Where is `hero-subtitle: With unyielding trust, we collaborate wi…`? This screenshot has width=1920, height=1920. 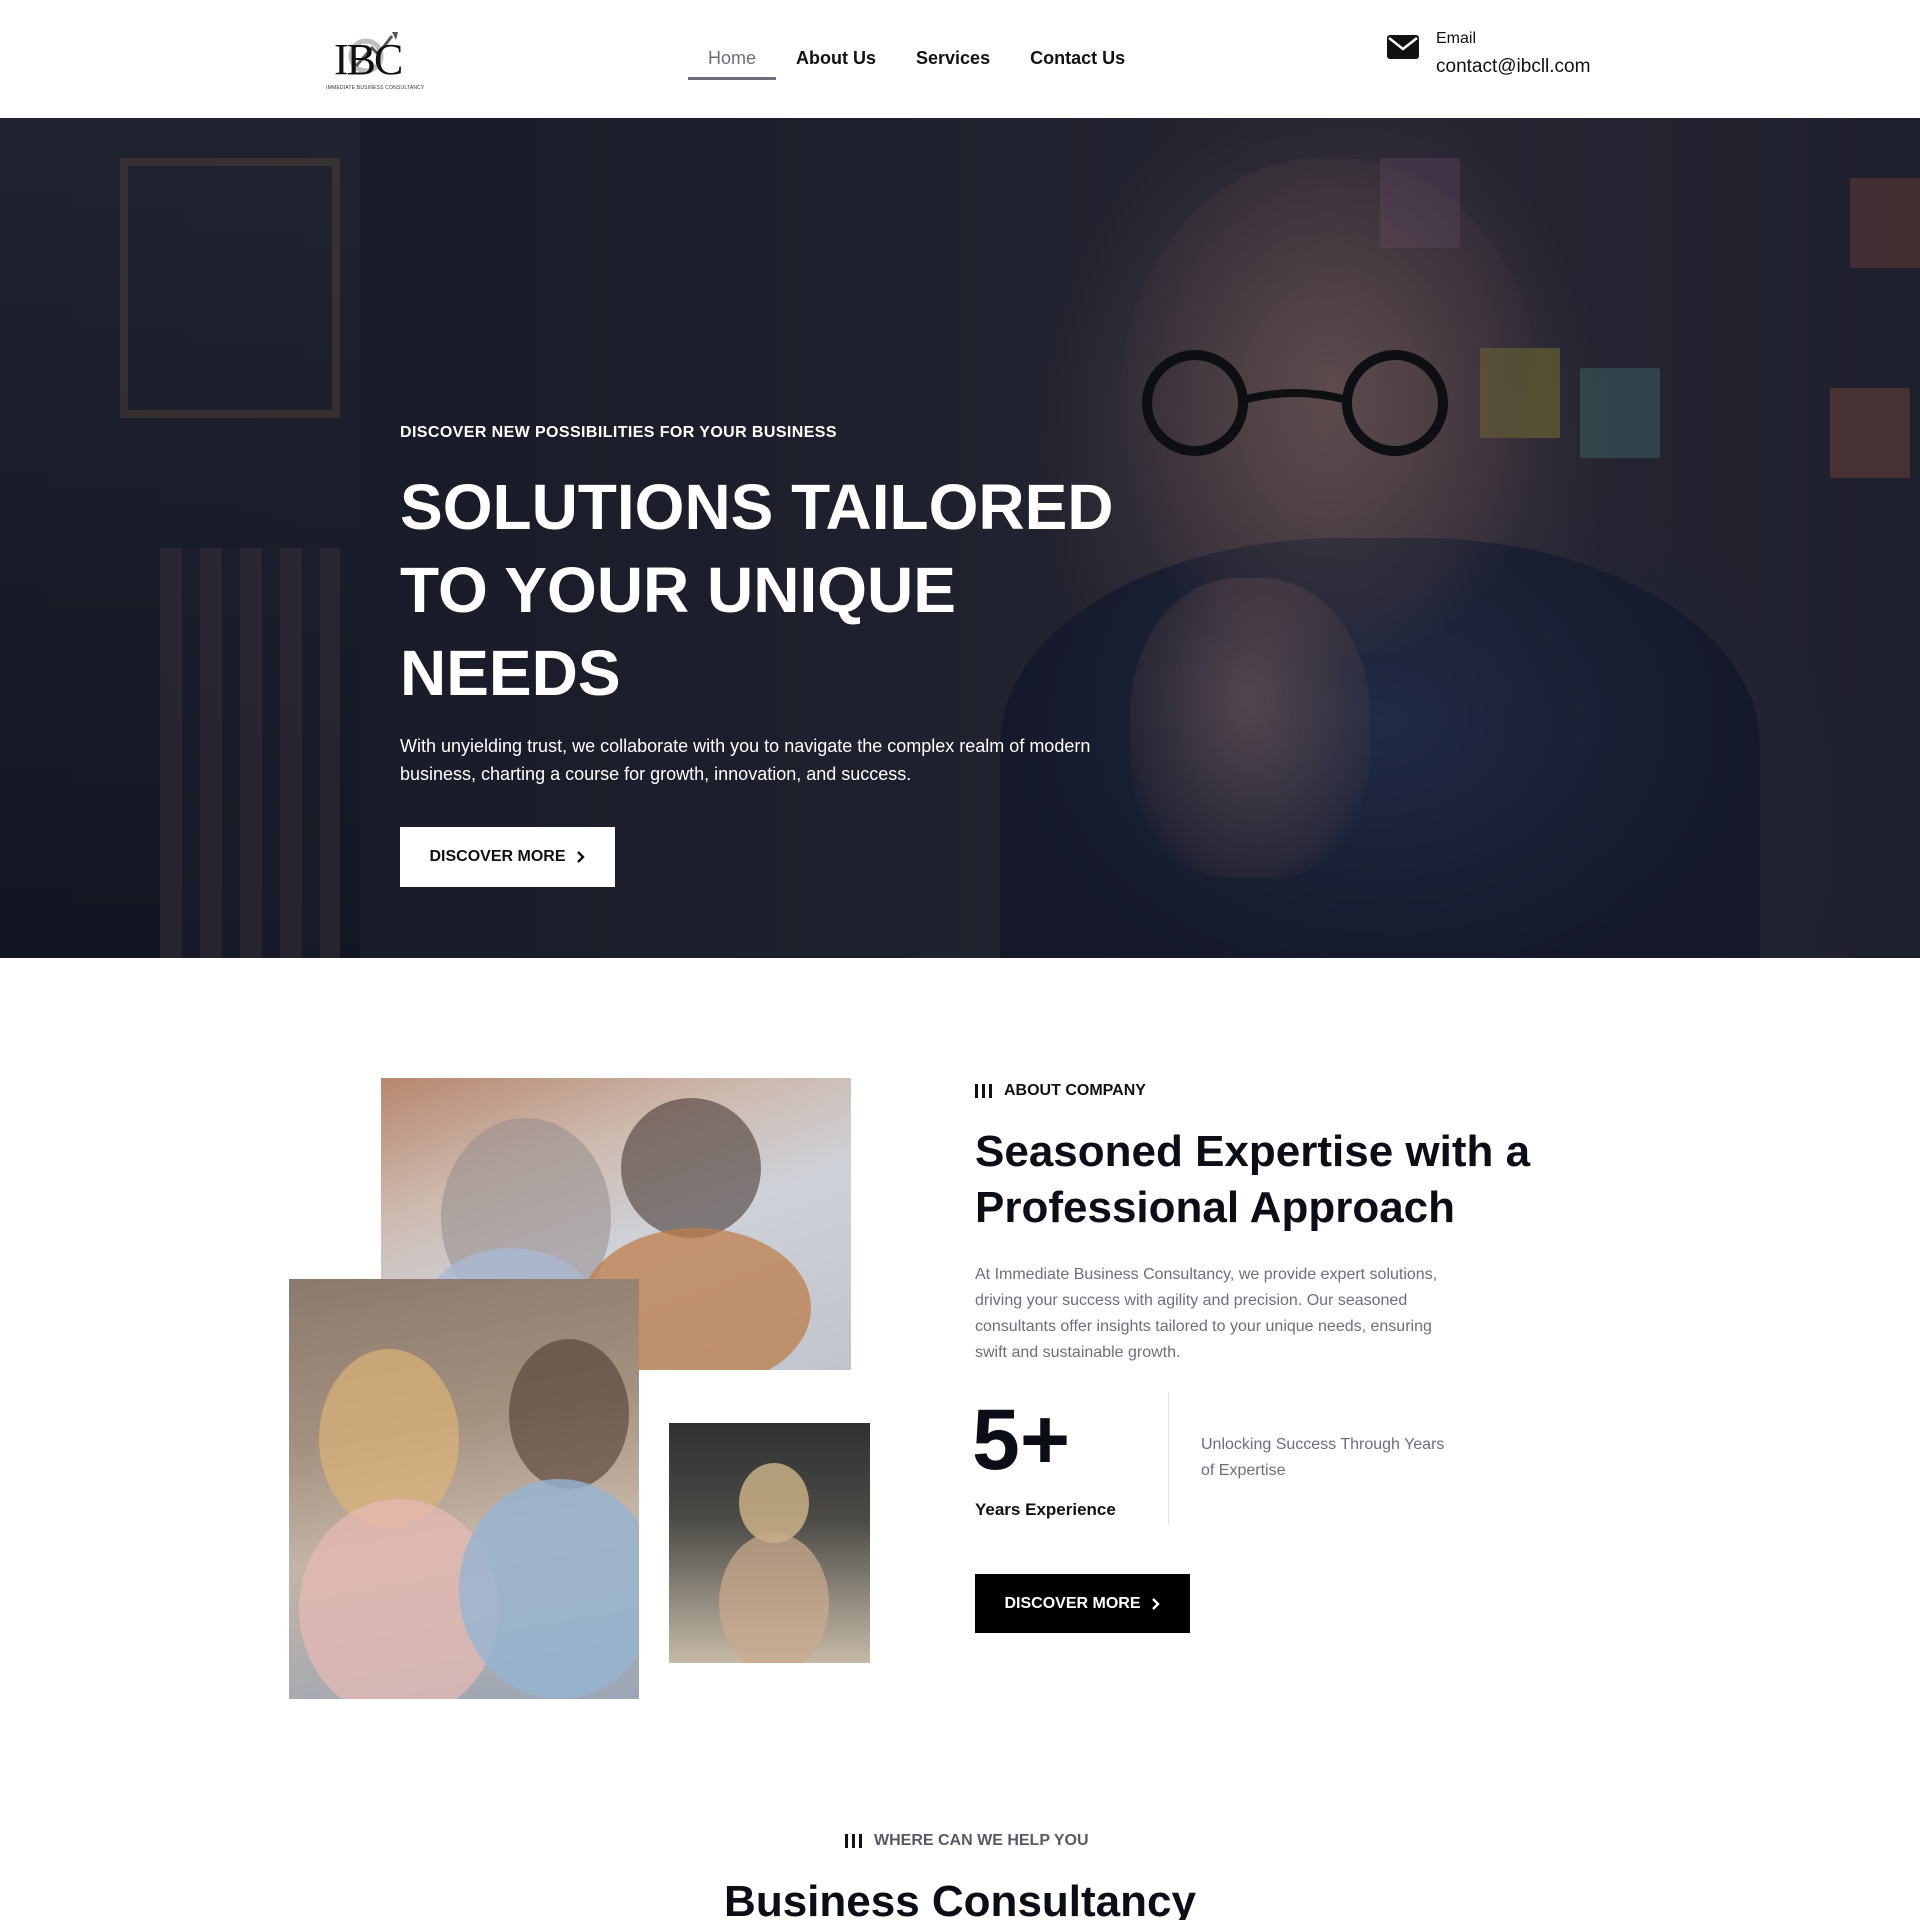 hero-subtitle: With unyielding trust, we collaborate wi… is located at coordinates (745, 760).